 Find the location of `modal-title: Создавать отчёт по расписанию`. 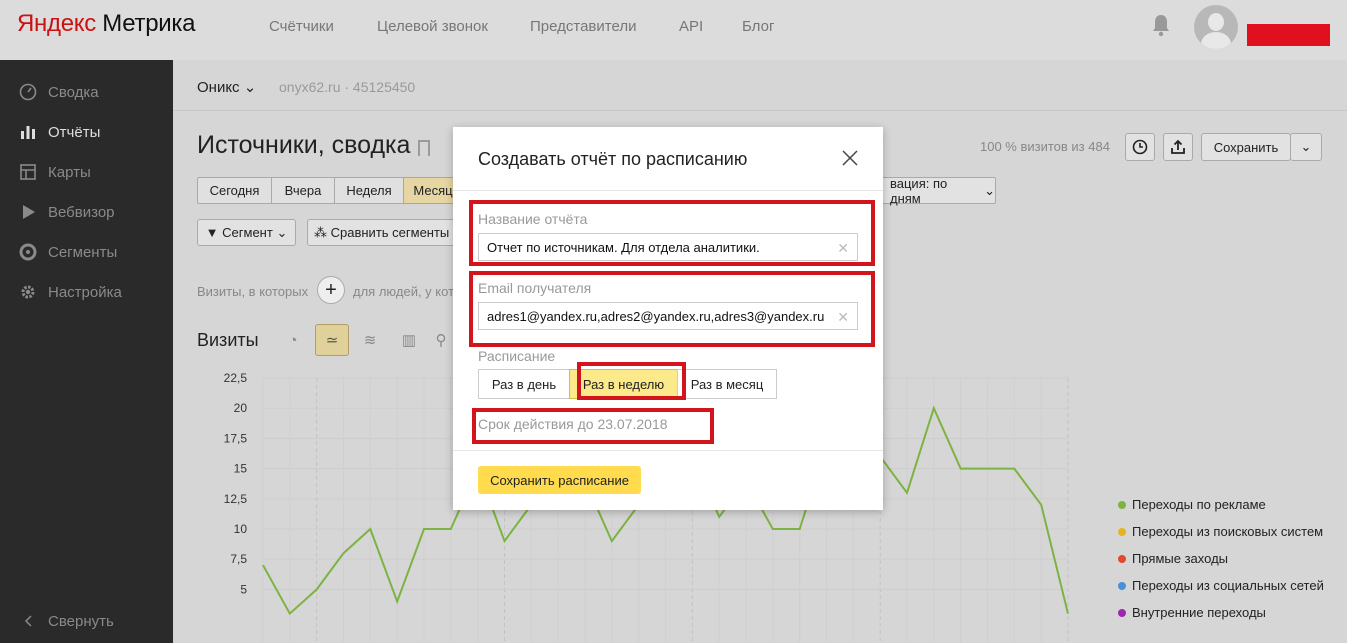

modal-title: Создавать отчёт по расписанию is located at coordinates (613, 159).